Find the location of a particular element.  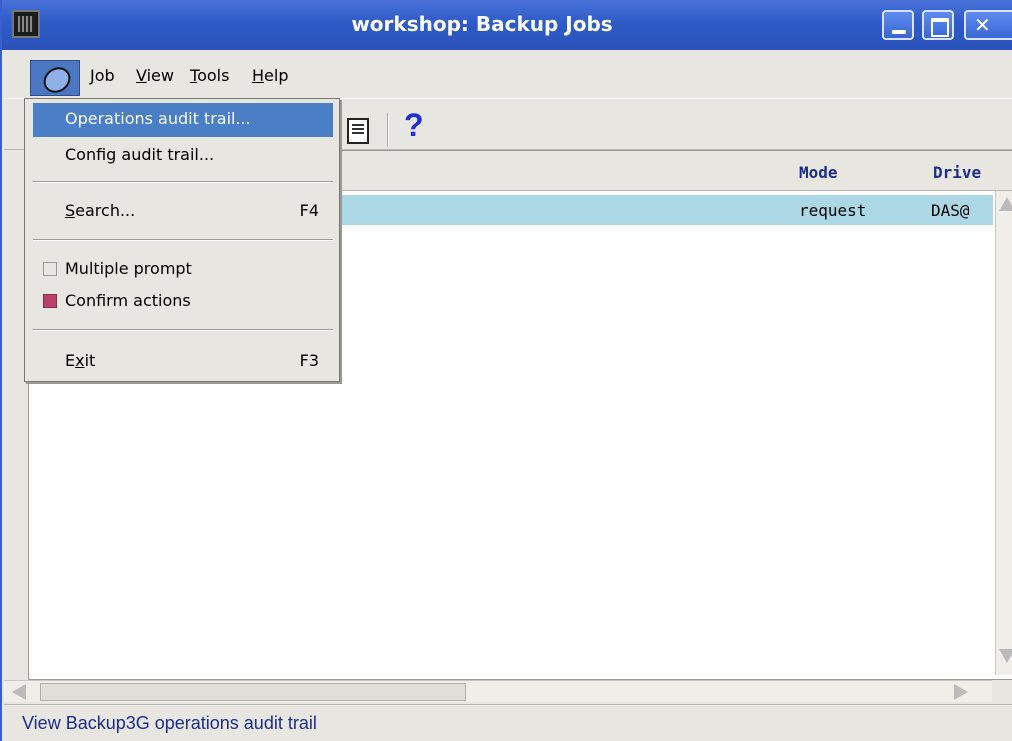

menu-item-label: Exit is located at coordinates (80, 360).